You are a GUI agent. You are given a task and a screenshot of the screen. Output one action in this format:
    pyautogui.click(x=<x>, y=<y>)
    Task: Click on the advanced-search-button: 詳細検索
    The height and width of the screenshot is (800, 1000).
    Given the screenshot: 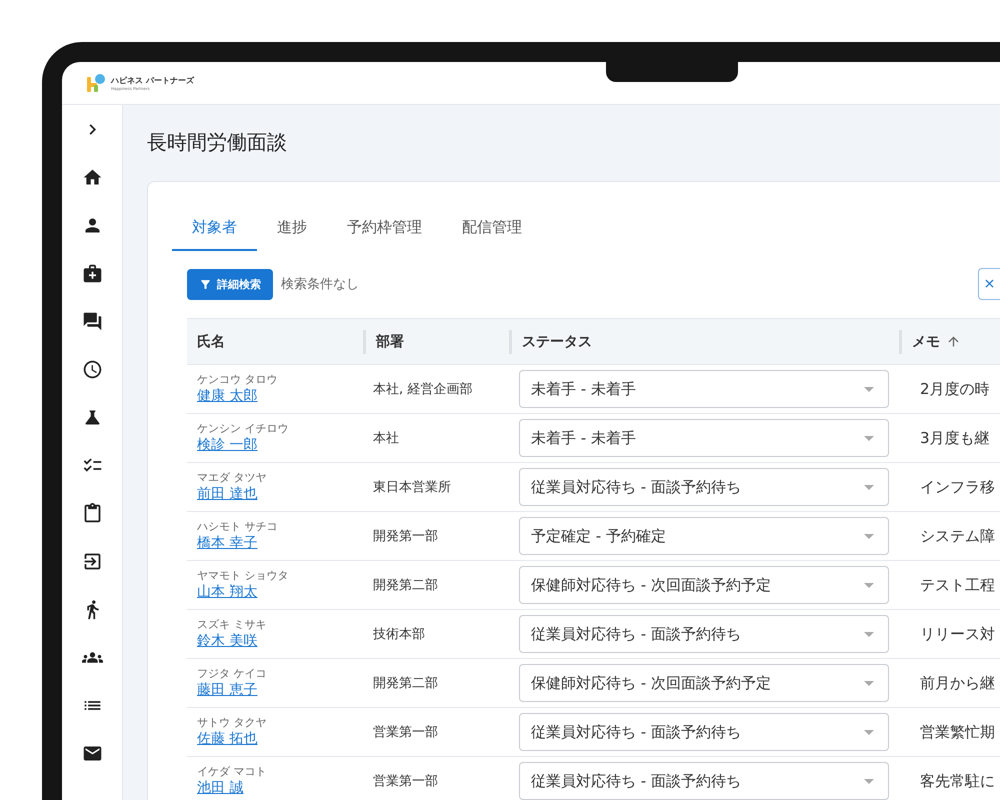 What is the action you would take?
    pyautogui.click(x=230, y=284)
    